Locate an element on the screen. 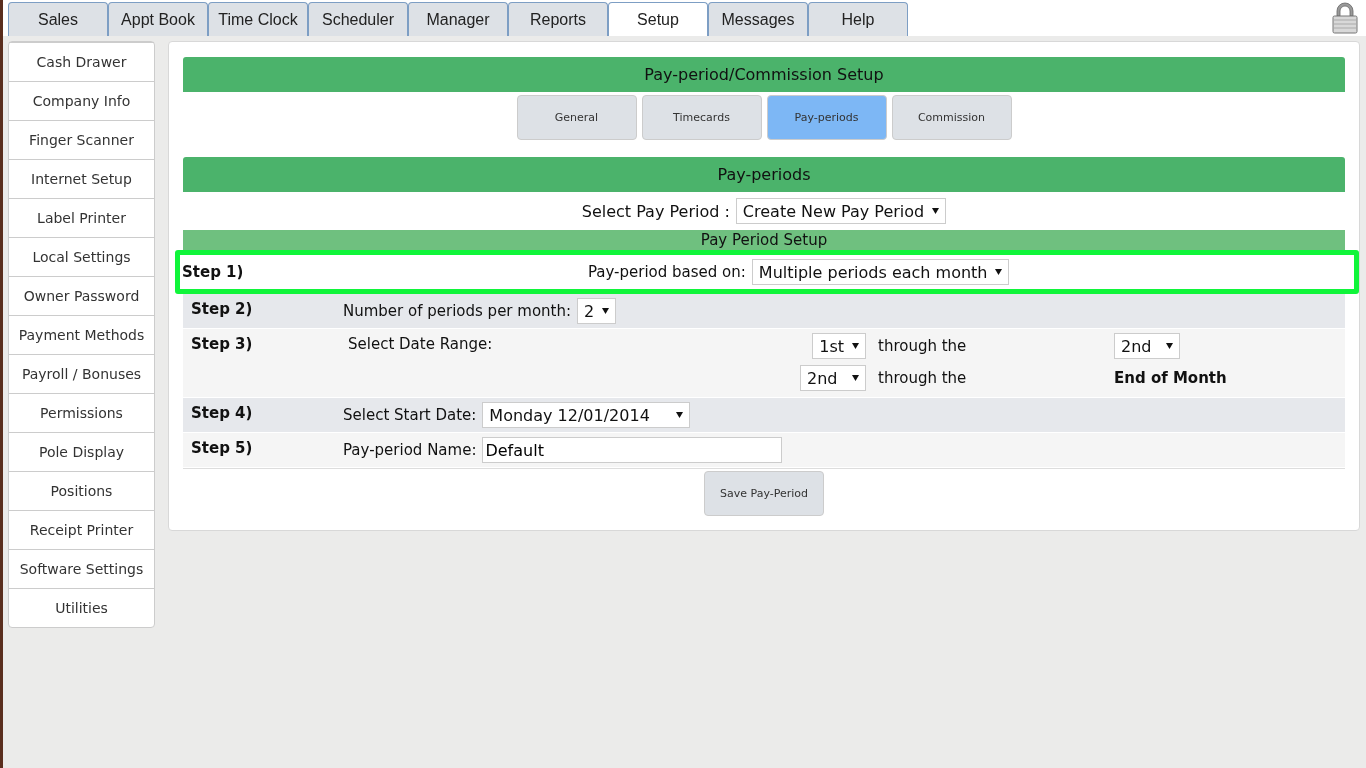 This screenshot has width=1366, height=768. page-header: Pay-period/Commission Setup is located at coordinates (764, 74).